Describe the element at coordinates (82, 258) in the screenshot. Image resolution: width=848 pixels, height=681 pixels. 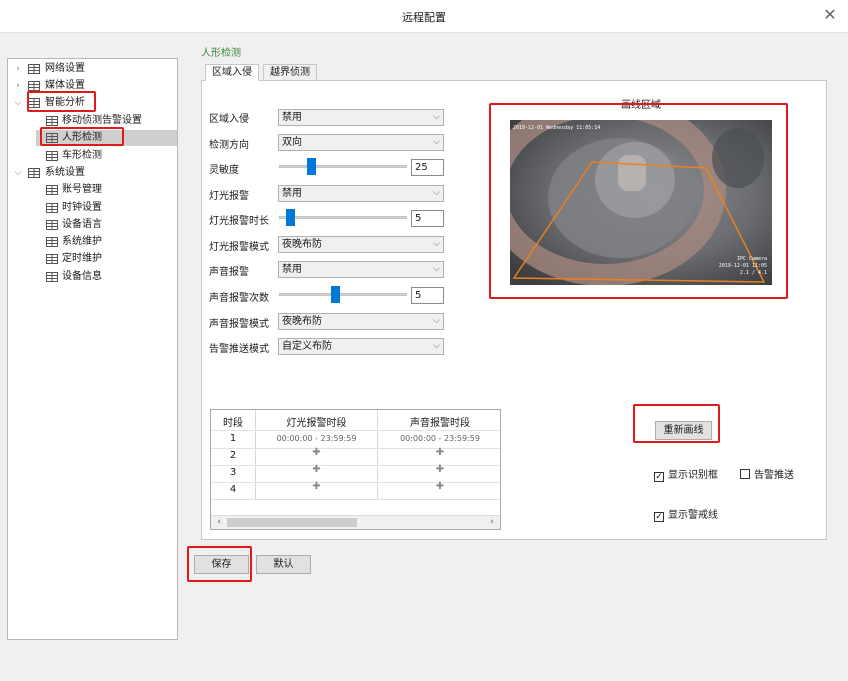
I see `tree-item-label: 定时维护` at that location.